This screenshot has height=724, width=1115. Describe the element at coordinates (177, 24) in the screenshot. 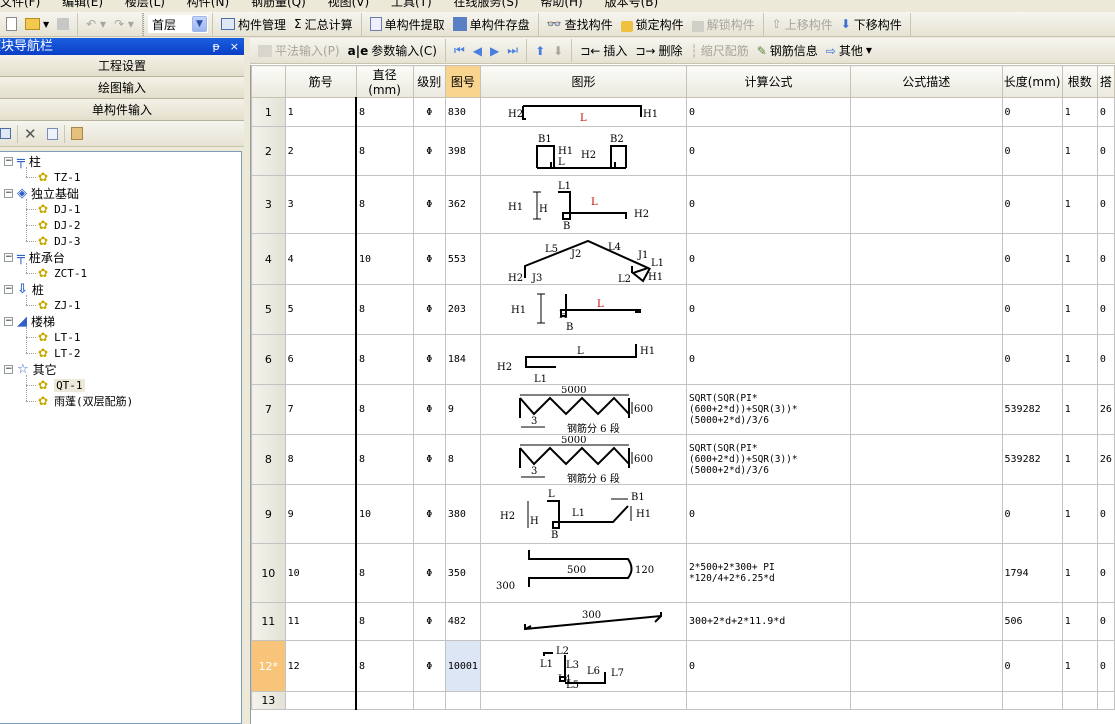

I see `floor-select: 首层 ▼` at that location.